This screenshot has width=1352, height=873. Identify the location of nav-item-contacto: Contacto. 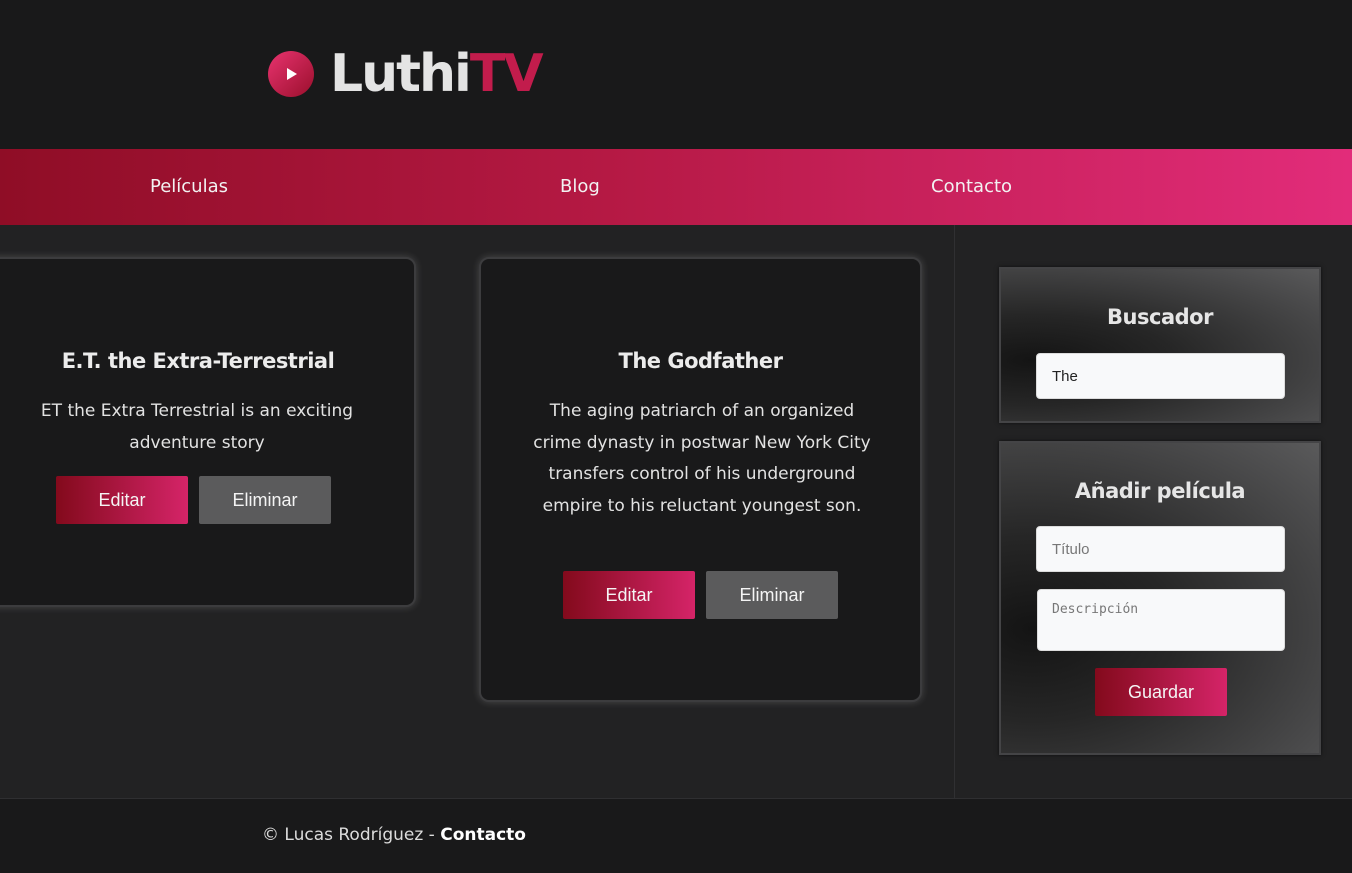
(971, 187).